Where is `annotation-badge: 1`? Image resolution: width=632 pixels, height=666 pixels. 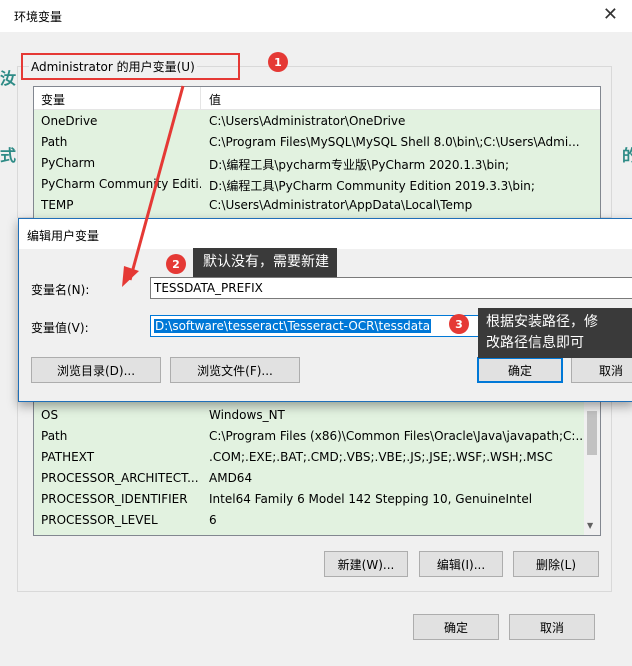 annotation-badge: 1 is located at coordinates (278, 62).